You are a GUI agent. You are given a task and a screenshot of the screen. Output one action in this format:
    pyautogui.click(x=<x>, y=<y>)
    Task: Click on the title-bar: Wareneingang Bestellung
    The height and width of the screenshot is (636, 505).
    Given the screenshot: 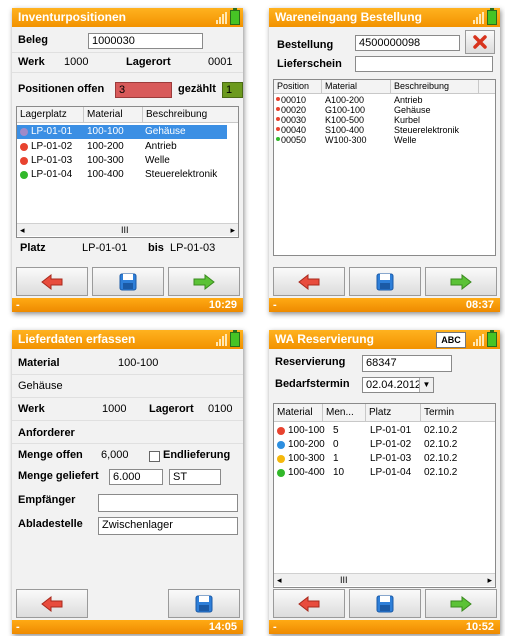 What is the action you would take?
    pyautogui.click(x=384, y=17)
    